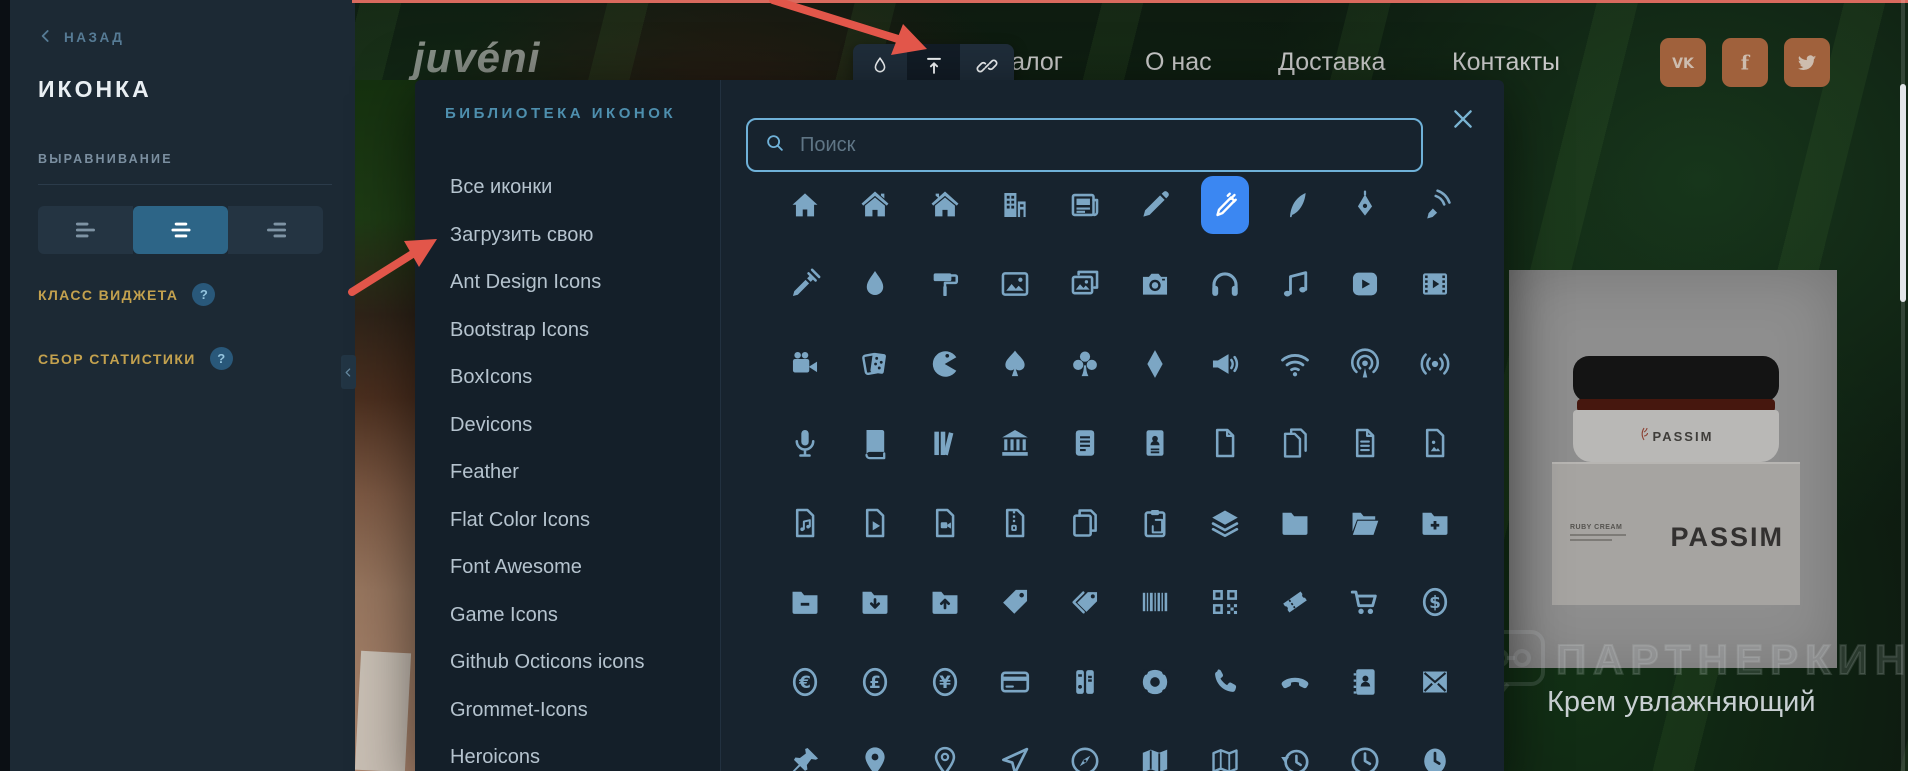 This screenshot has width=1908, height=771. I want to click on broadcast-icon, so click(1435, 364).